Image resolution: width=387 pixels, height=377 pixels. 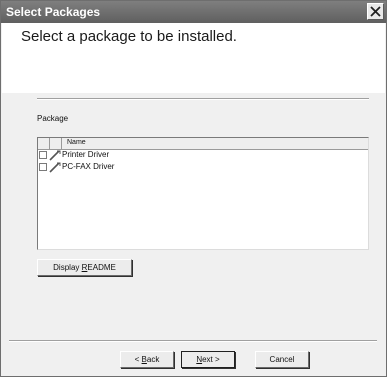 What do you see at coordinates (211, 359) in the screenshot?
I see `next-label-suffix: ext >` at bounding box center [211, 359].